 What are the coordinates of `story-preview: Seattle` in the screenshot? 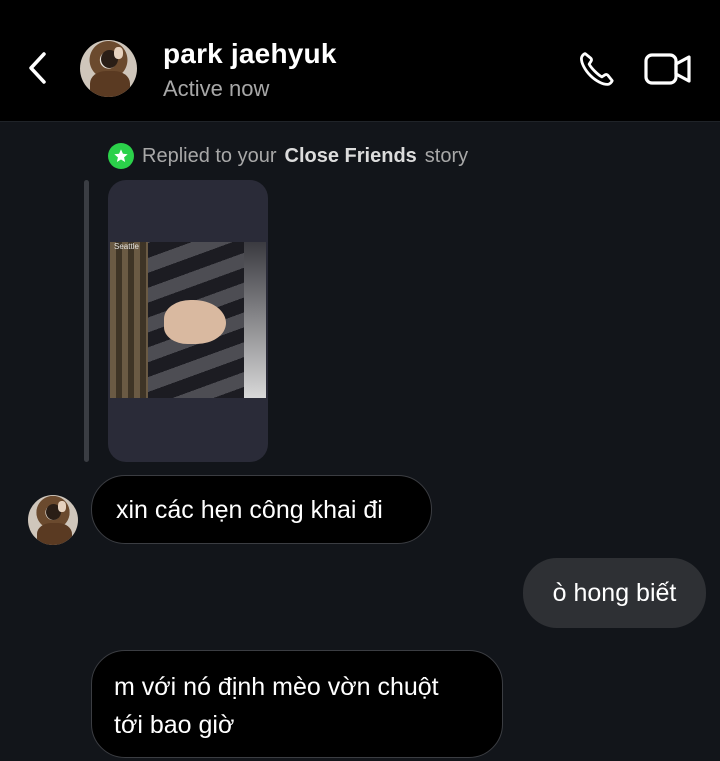 It's located at (188, 321).